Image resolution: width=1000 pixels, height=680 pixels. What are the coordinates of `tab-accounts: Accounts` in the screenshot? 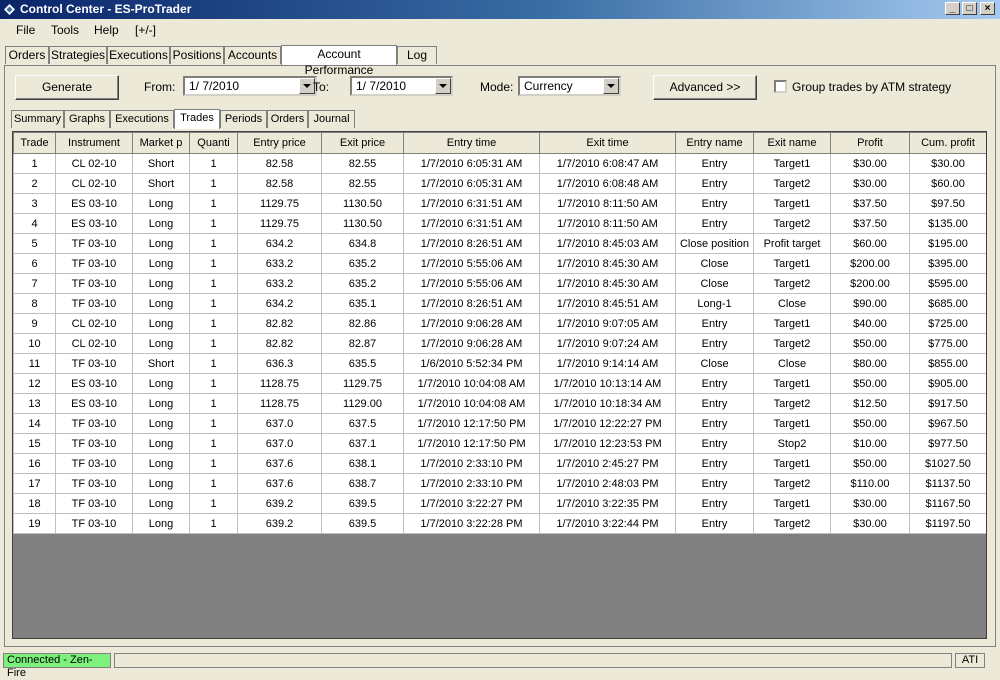 It's located at (252, 55).